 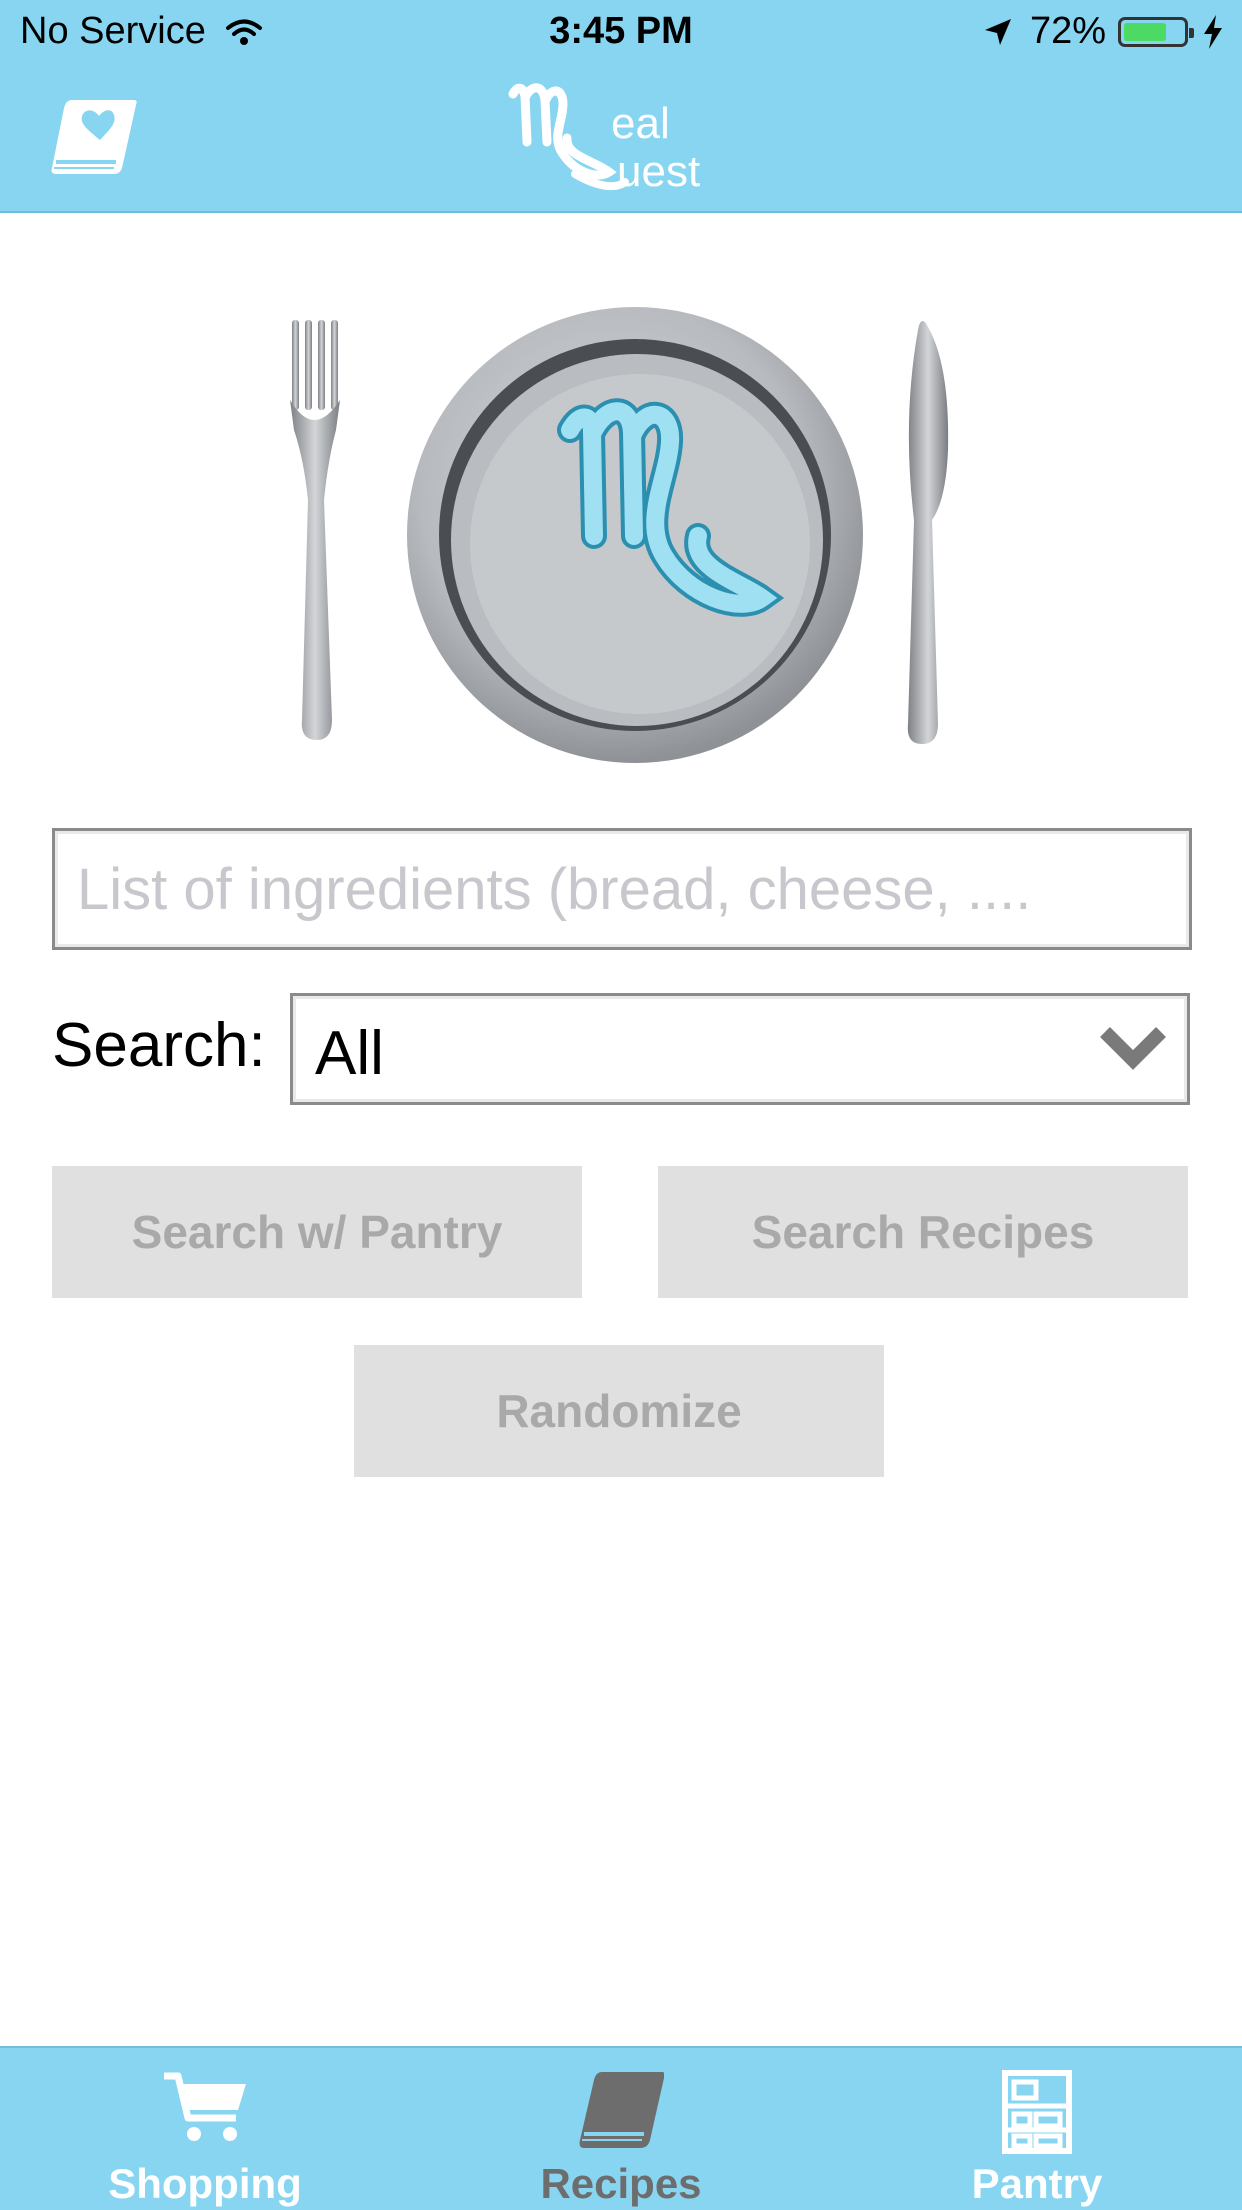 I want to click on tab-shopping-label: Shopping, so click(x=205, y=2183).